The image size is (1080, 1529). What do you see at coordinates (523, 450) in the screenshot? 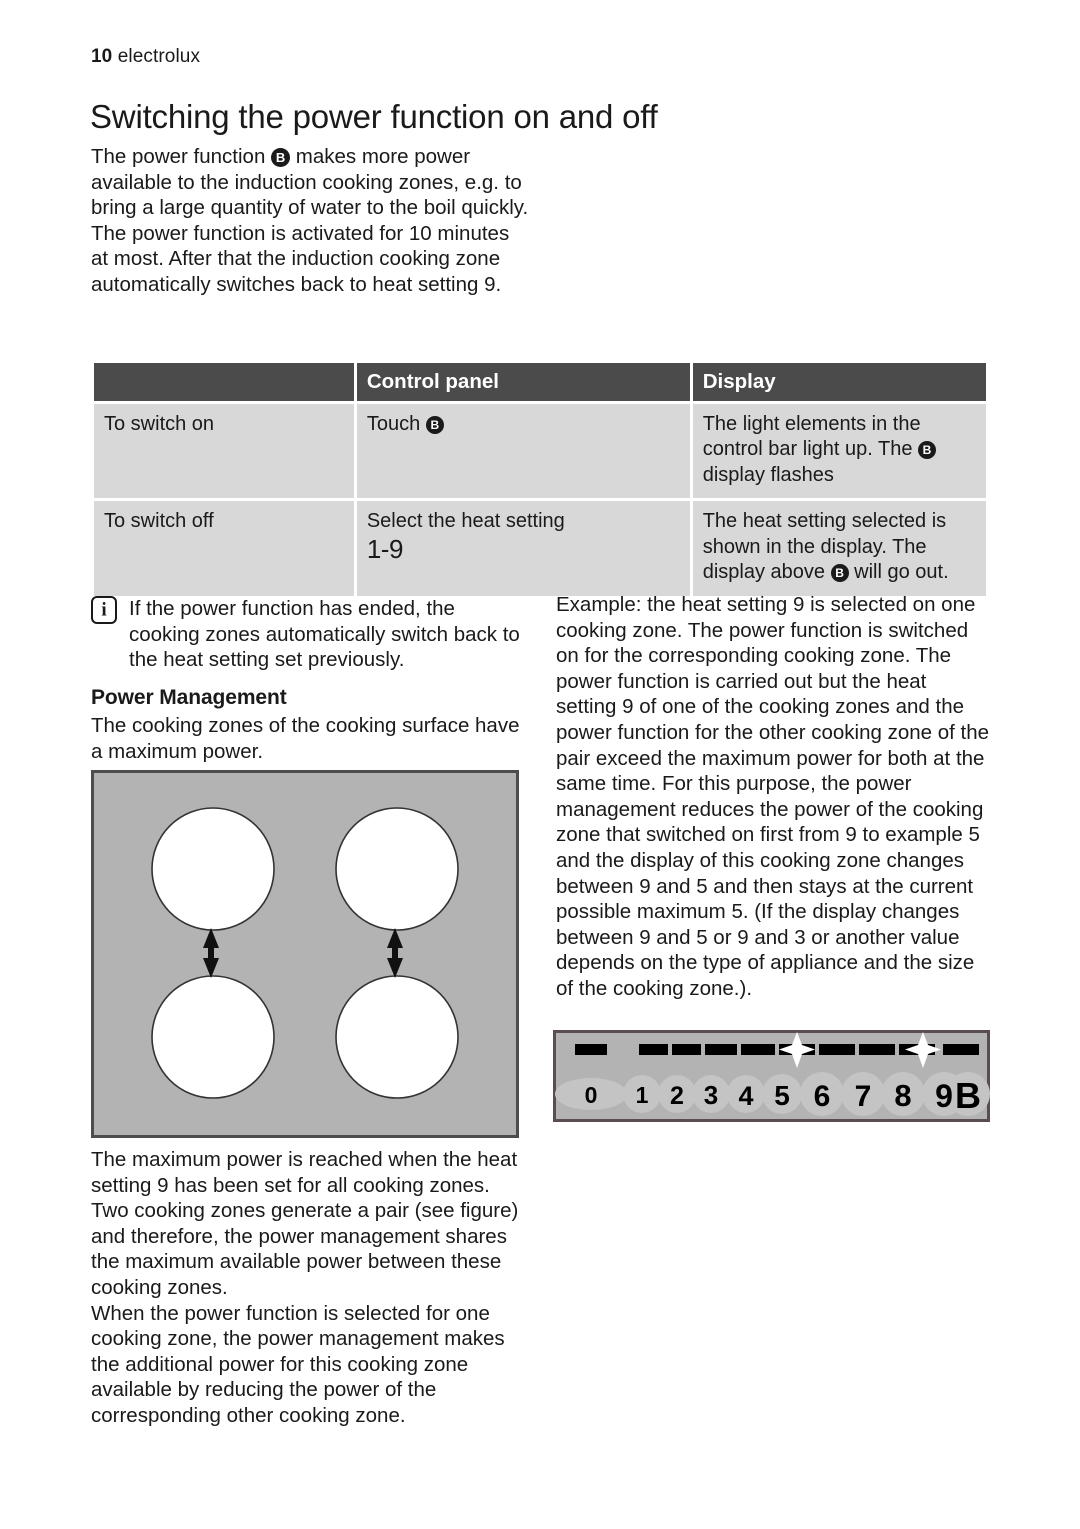
I see `row-control-panel-switch-on: Touch B` at bounding box center [523, 450].